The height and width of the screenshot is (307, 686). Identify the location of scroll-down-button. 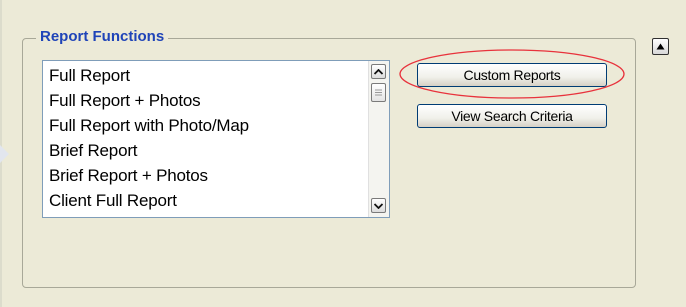
(378, 205).